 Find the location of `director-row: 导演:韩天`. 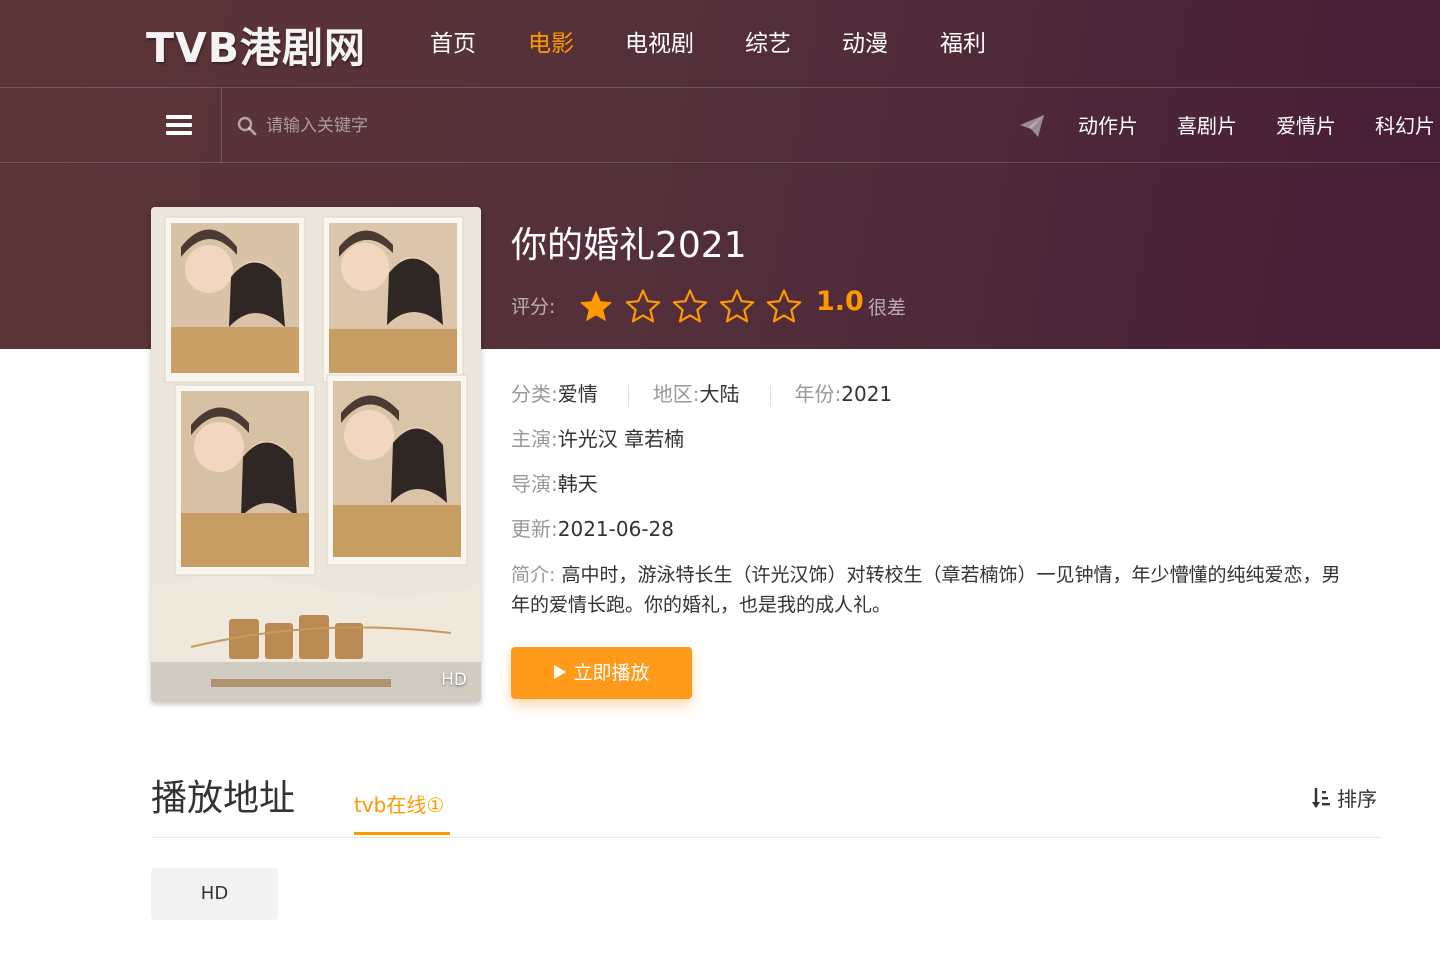

director-row: 导演:韩天 is located at coordinates (554, 484).